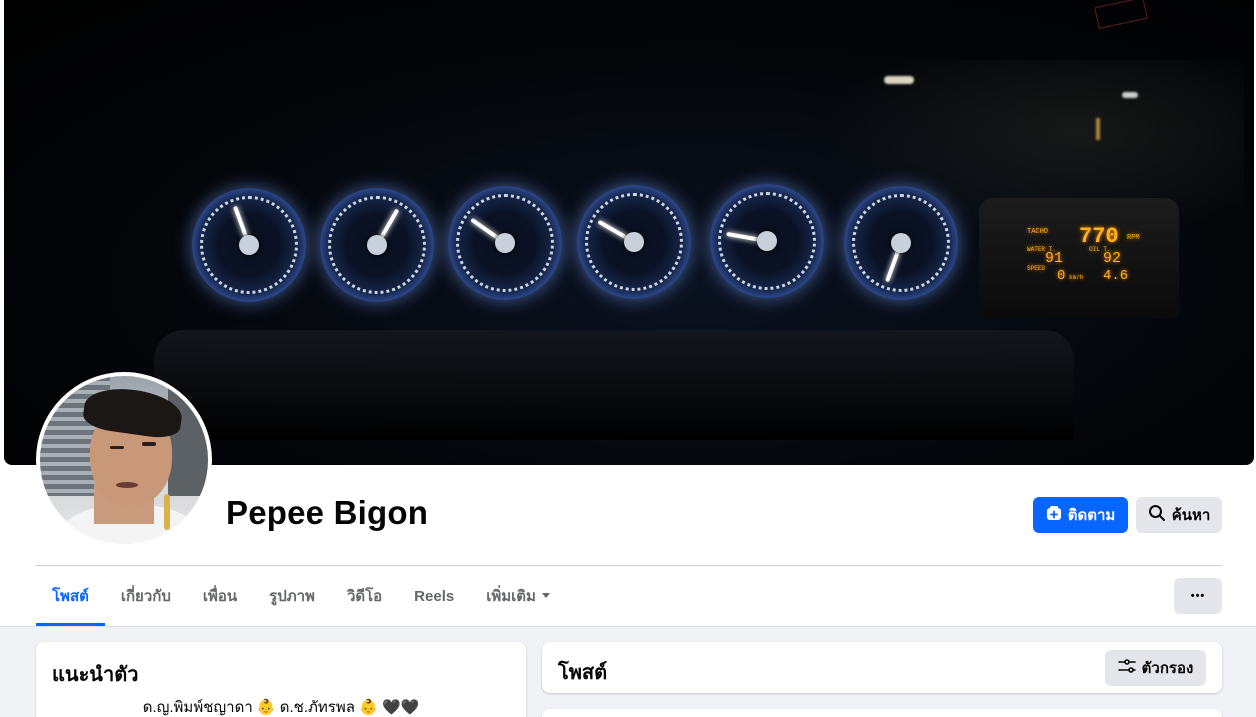 Image resolution: width=1256 pixels, height=717 pixels. I want to click on tab-label: โพสต์, so click(70, 596).